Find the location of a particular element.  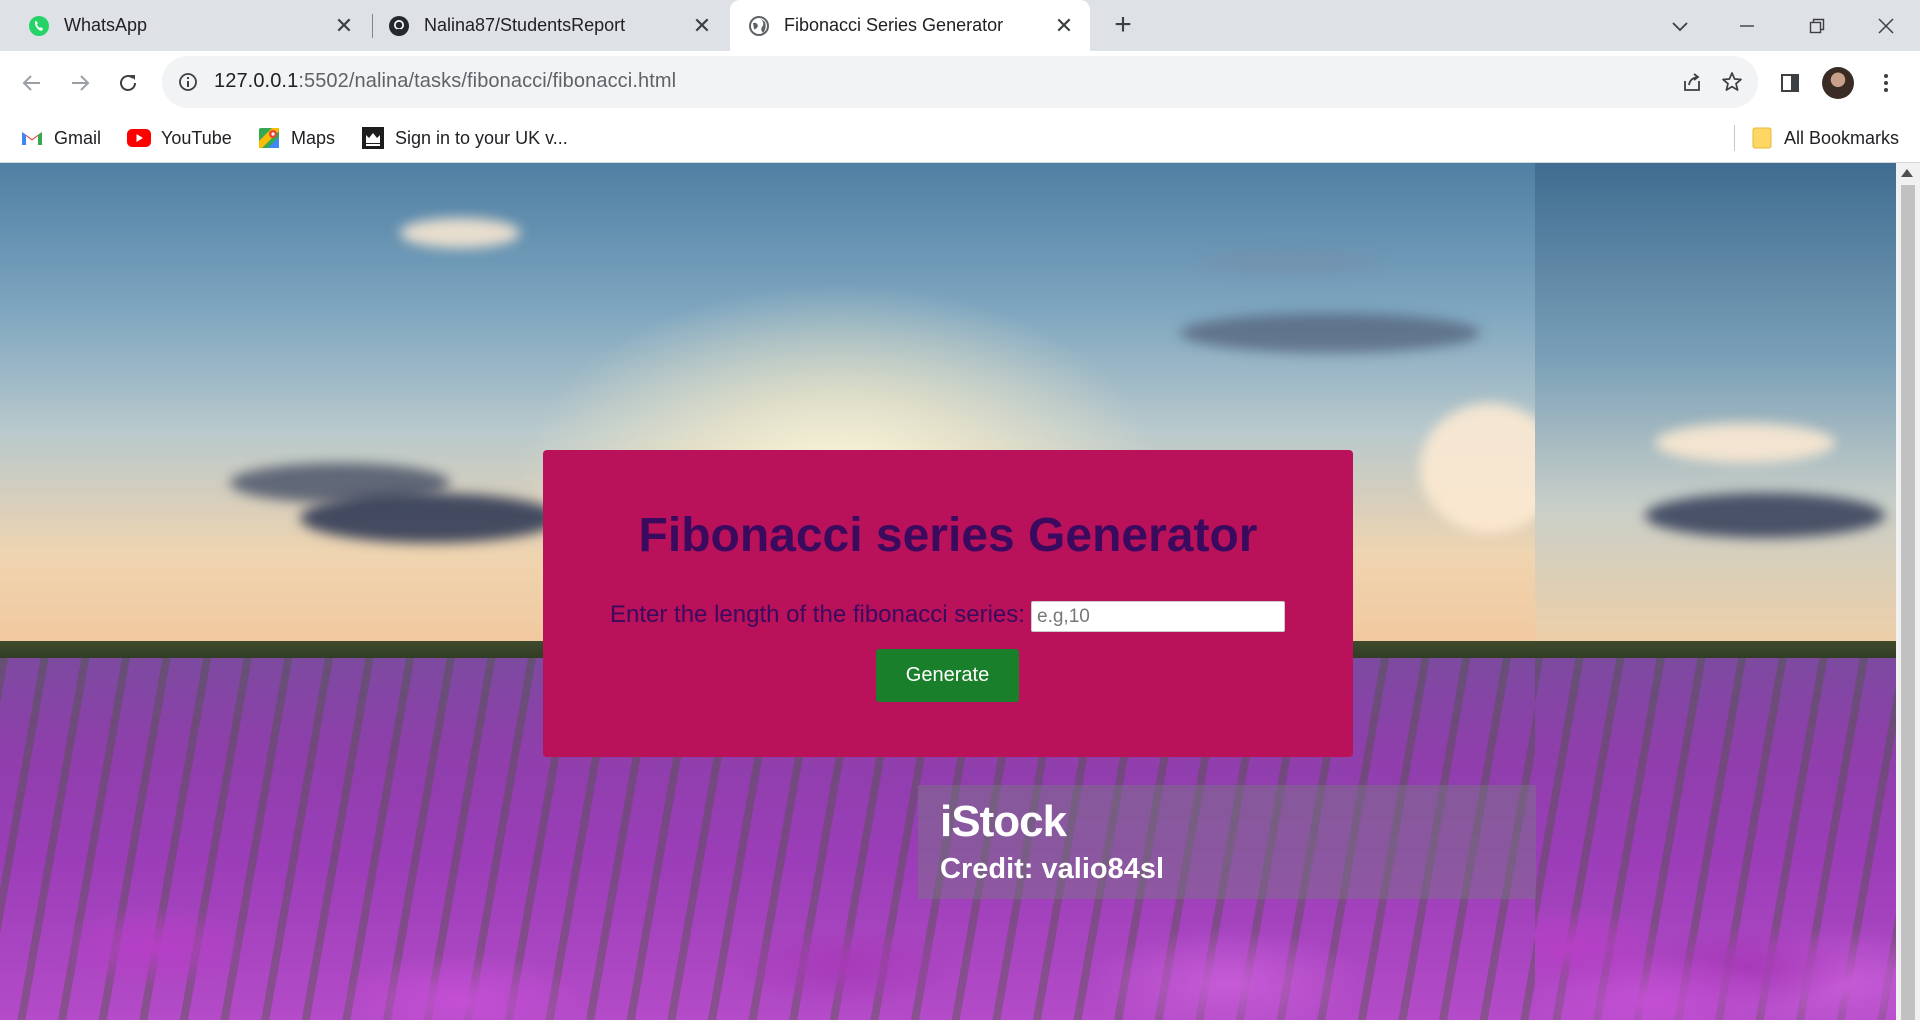

bookmark-label: Gmail is located at coordinates (78, 137).